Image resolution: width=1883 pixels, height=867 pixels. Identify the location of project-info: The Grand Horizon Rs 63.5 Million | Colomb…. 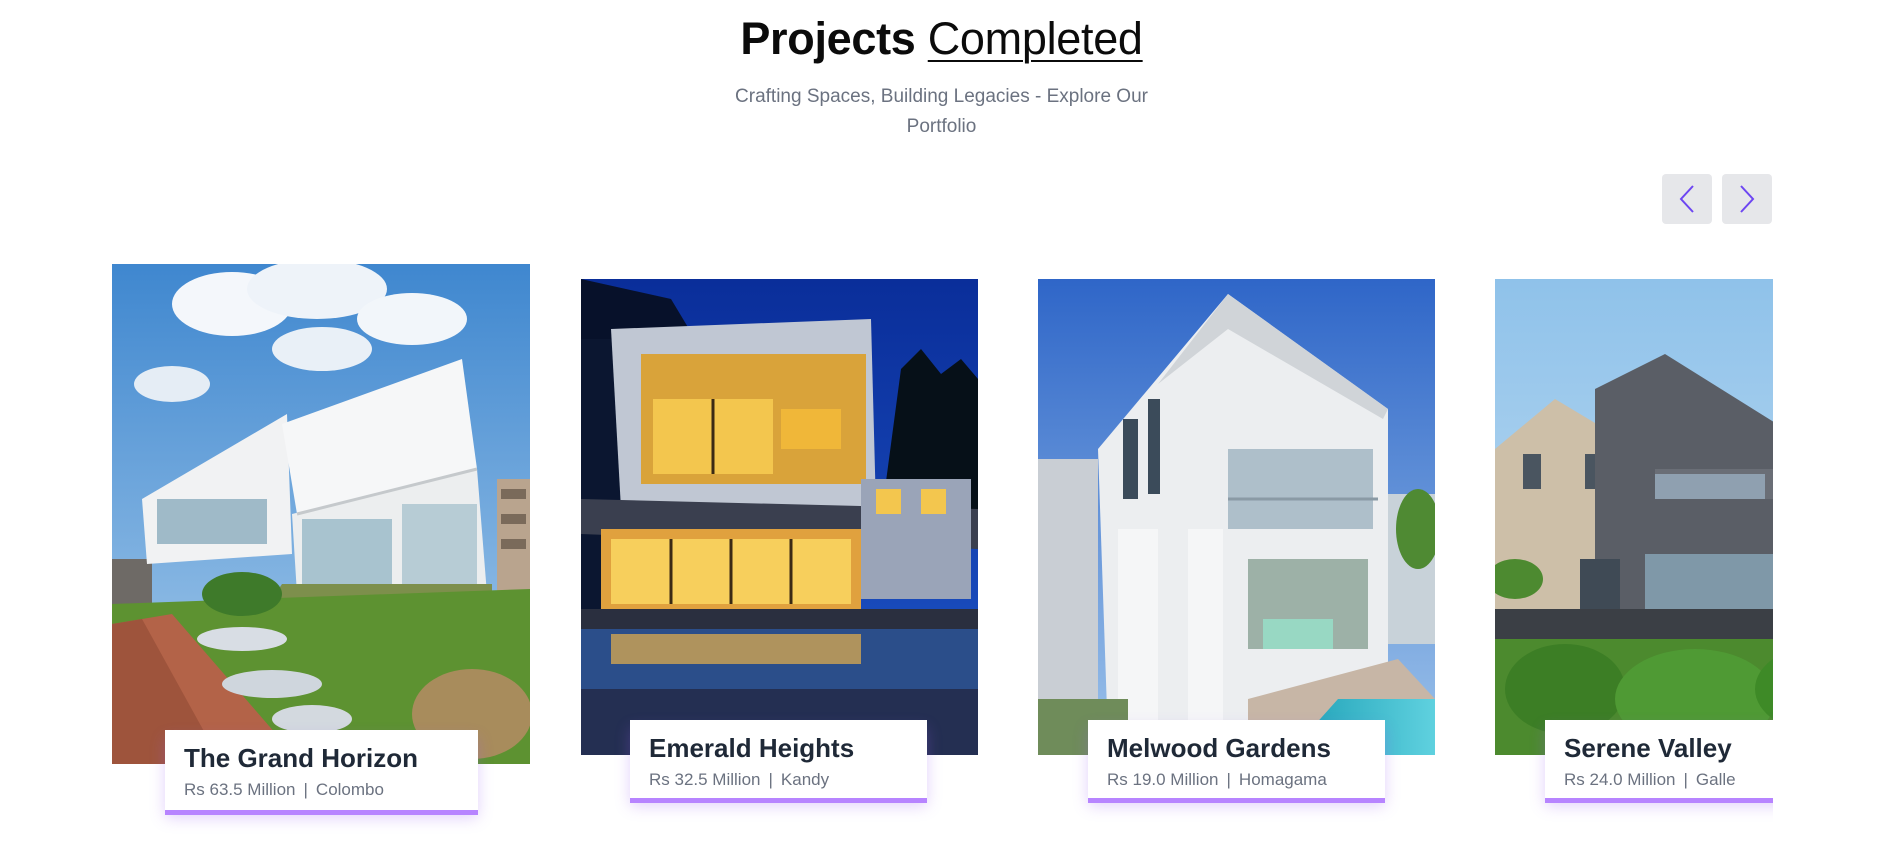
(321, 770).